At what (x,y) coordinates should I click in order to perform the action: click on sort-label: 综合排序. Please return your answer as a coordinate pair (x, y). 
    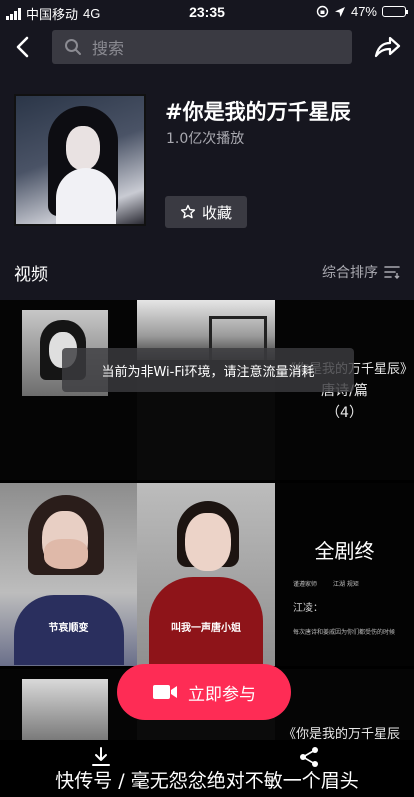
    Looking at the image, I should click on (350, 273).